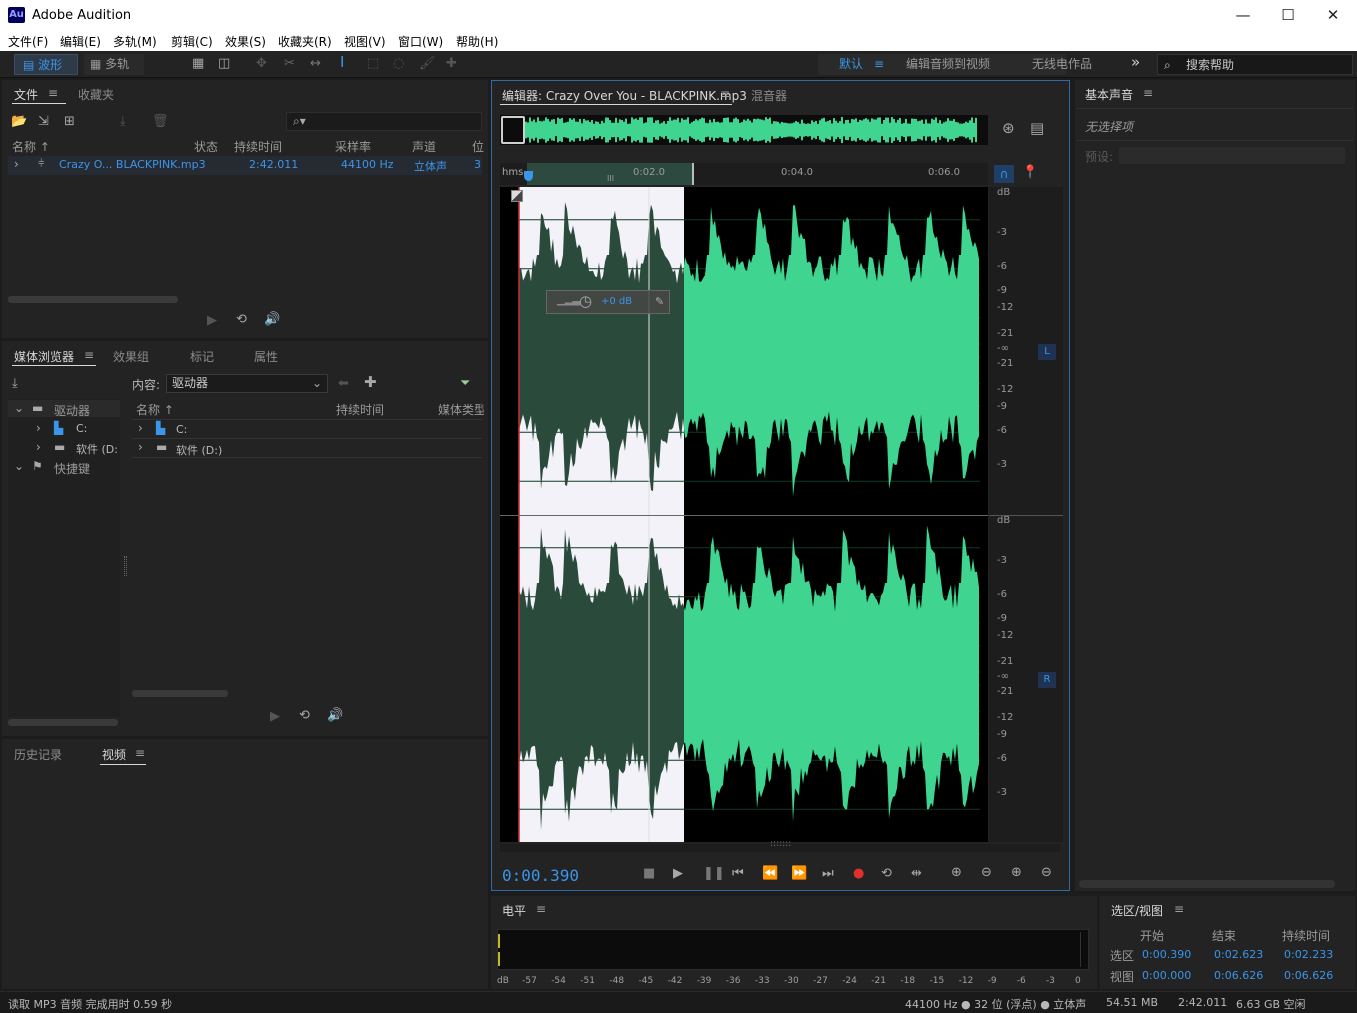 Image resolution: width=1357 pixels, height=1013 pixels. What do you see at coordinates (744, 174) in the screenshot?
I see `time-ruler: hms 0:02.0 0:04.0 0:06.0 III` at bounding box center [744, 174].